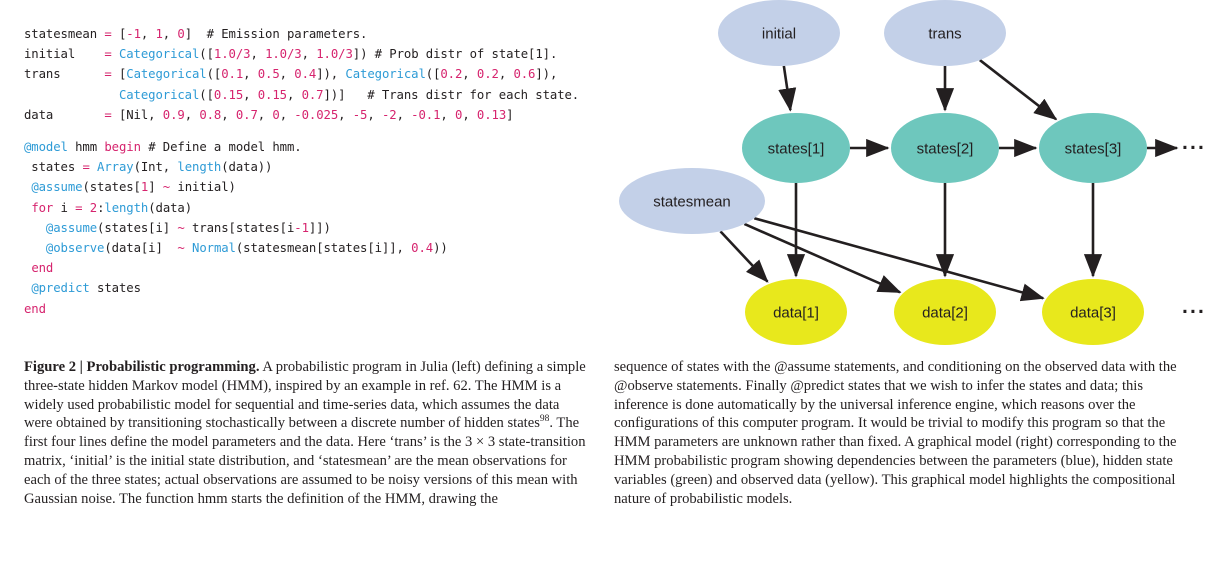 This screenshot has height=581, width=1208. Describe the element at coordinates (1093, 312) in the screenshot. I see `node-data3: data[3]` at that location.